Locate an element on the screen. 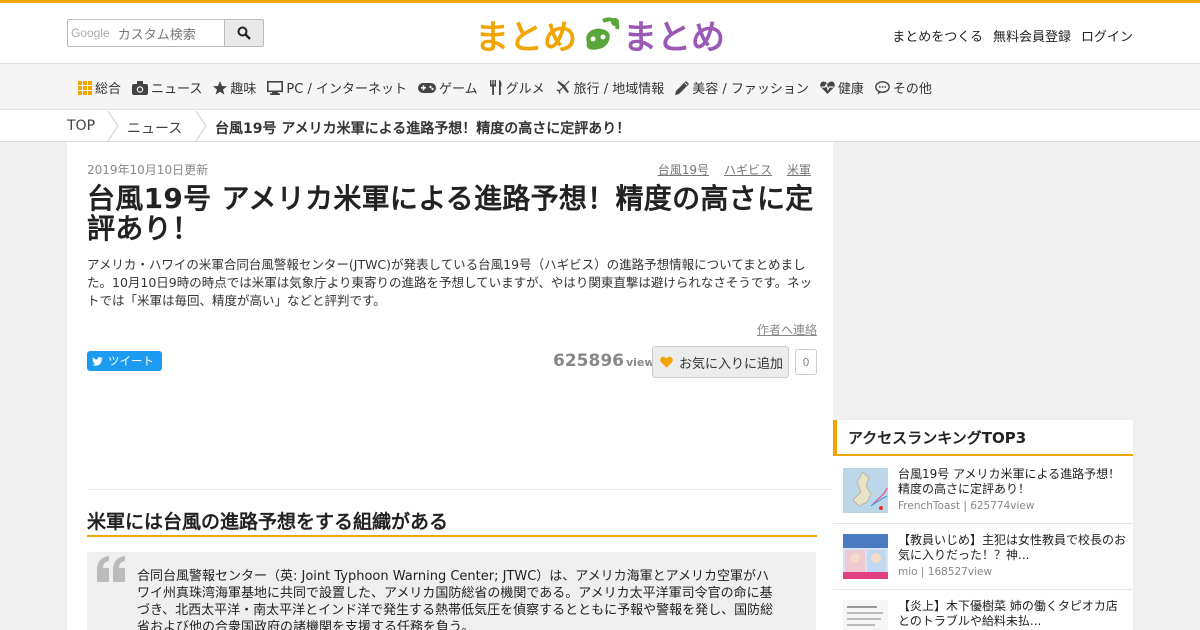 Image resolution: width=1200 pixels, height=630 pixels. nav-item-beauty: 美容 / ファッション is located at coordinates (742, 87).